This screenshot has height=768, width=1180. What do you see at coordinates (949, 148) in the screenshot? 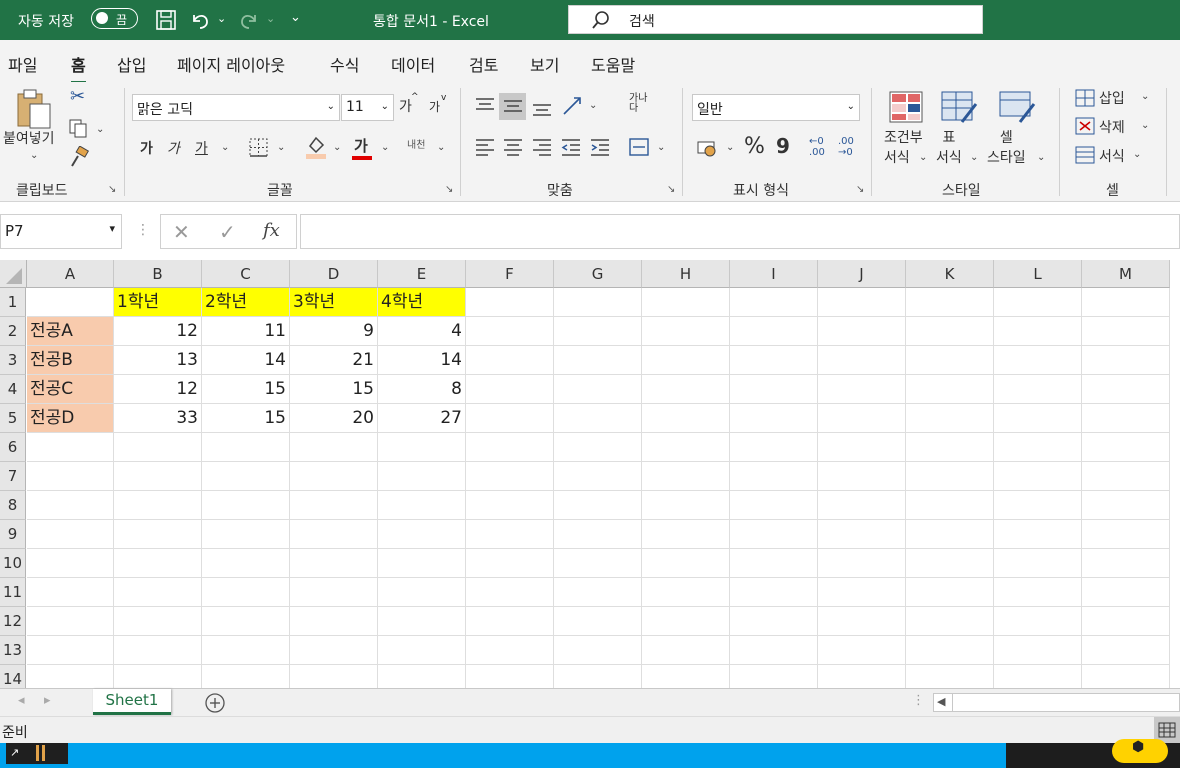
I see `format-as-table-button: 표 서식` at bounding box center [949, 148].